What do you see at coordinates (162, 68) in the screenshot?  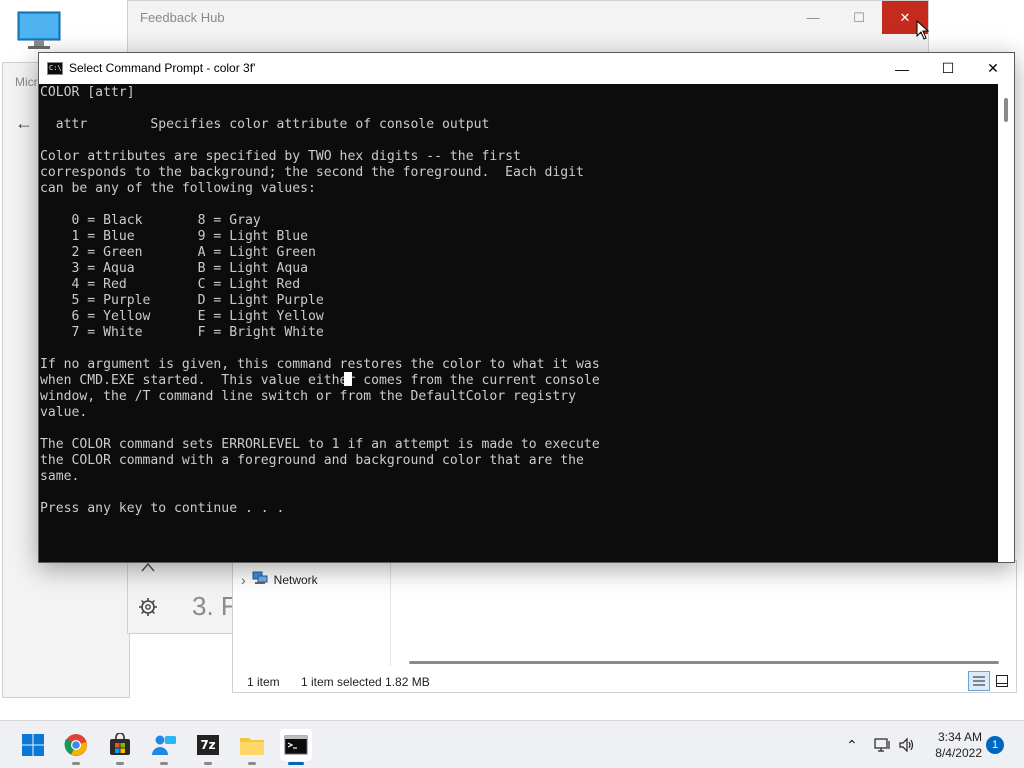 I see `window-title: Select Command Prompt - color 3f'` at bounding box center [162, 68].